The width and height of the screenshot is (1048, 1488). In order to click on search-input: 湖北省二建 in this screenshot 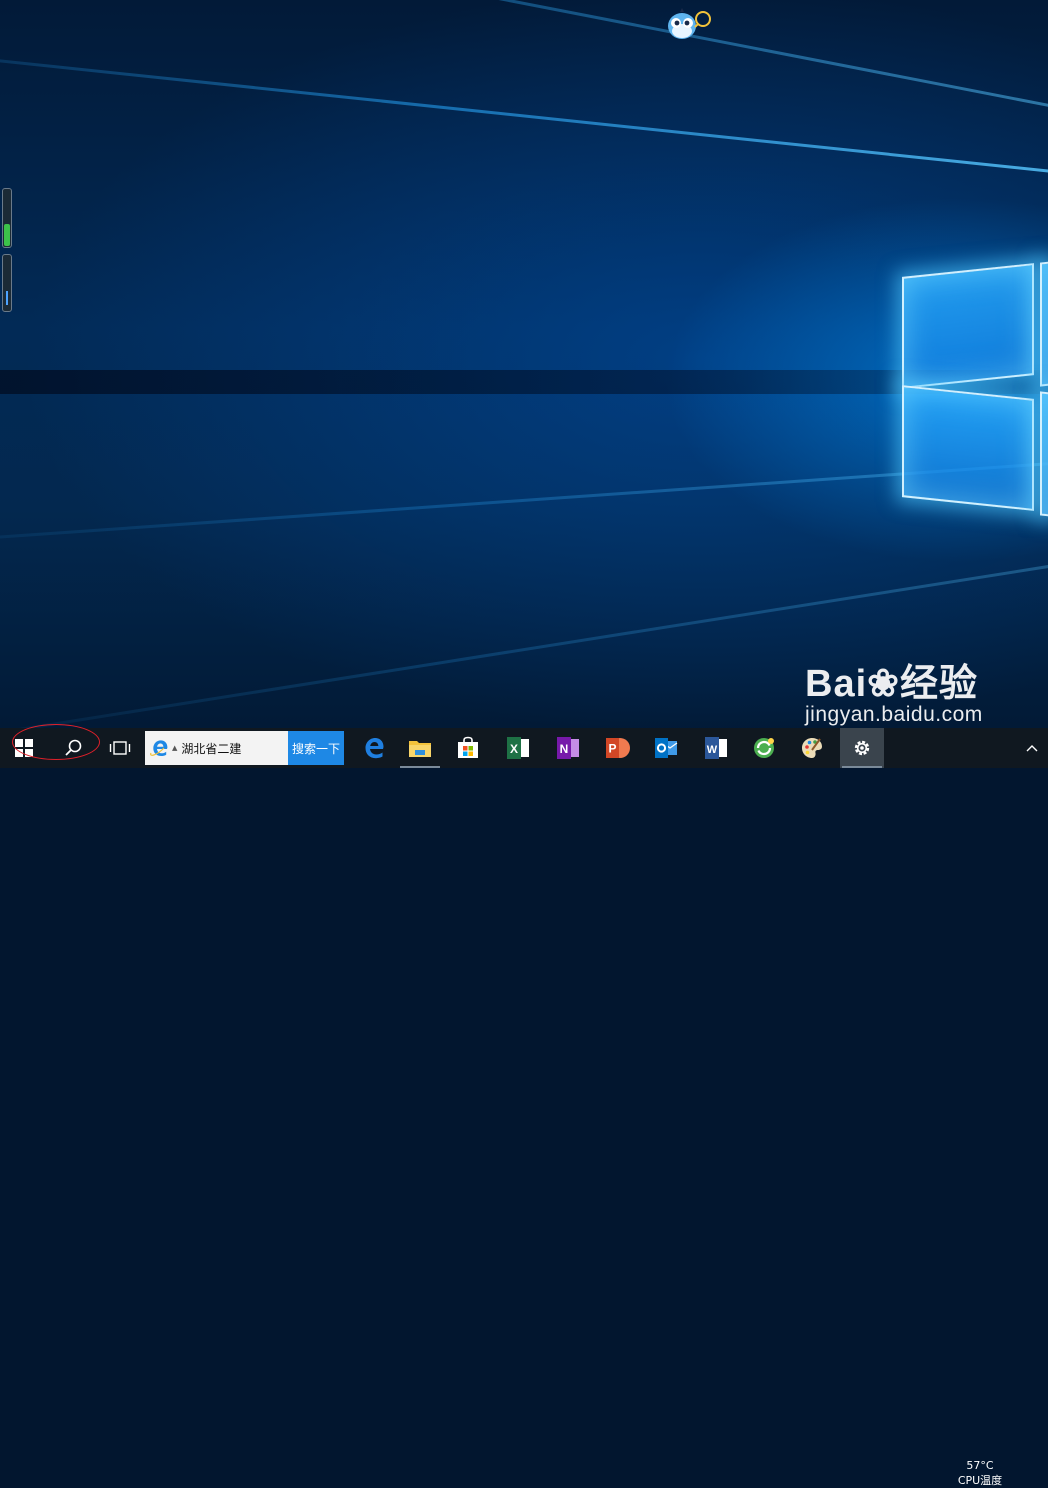, I will do `click(211, 748)`.